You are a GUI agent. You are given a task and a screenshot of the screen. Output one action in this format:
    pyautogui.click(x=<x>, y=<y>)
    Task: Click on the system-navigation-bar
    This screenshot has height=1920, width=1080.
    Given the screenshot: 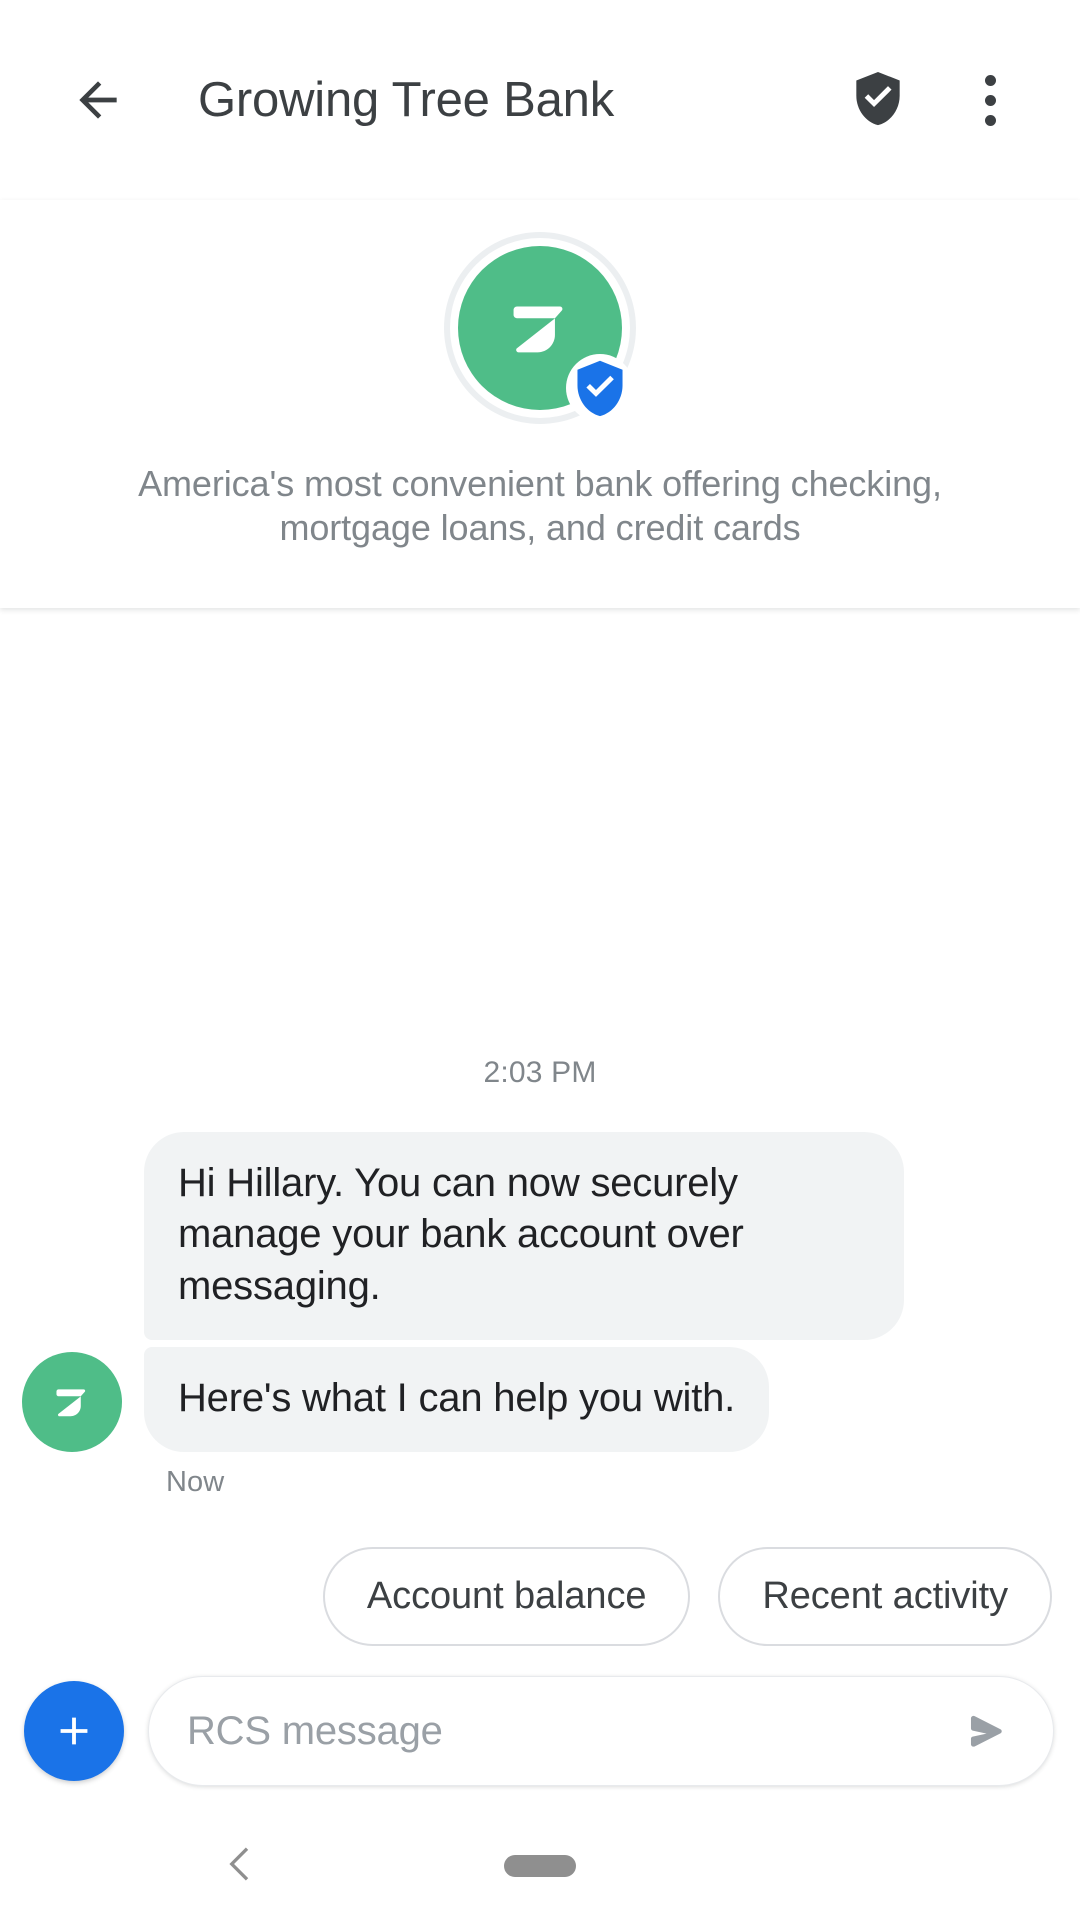 What is the action you would take?
    pyautogui.click(x=540, y=1866)
    